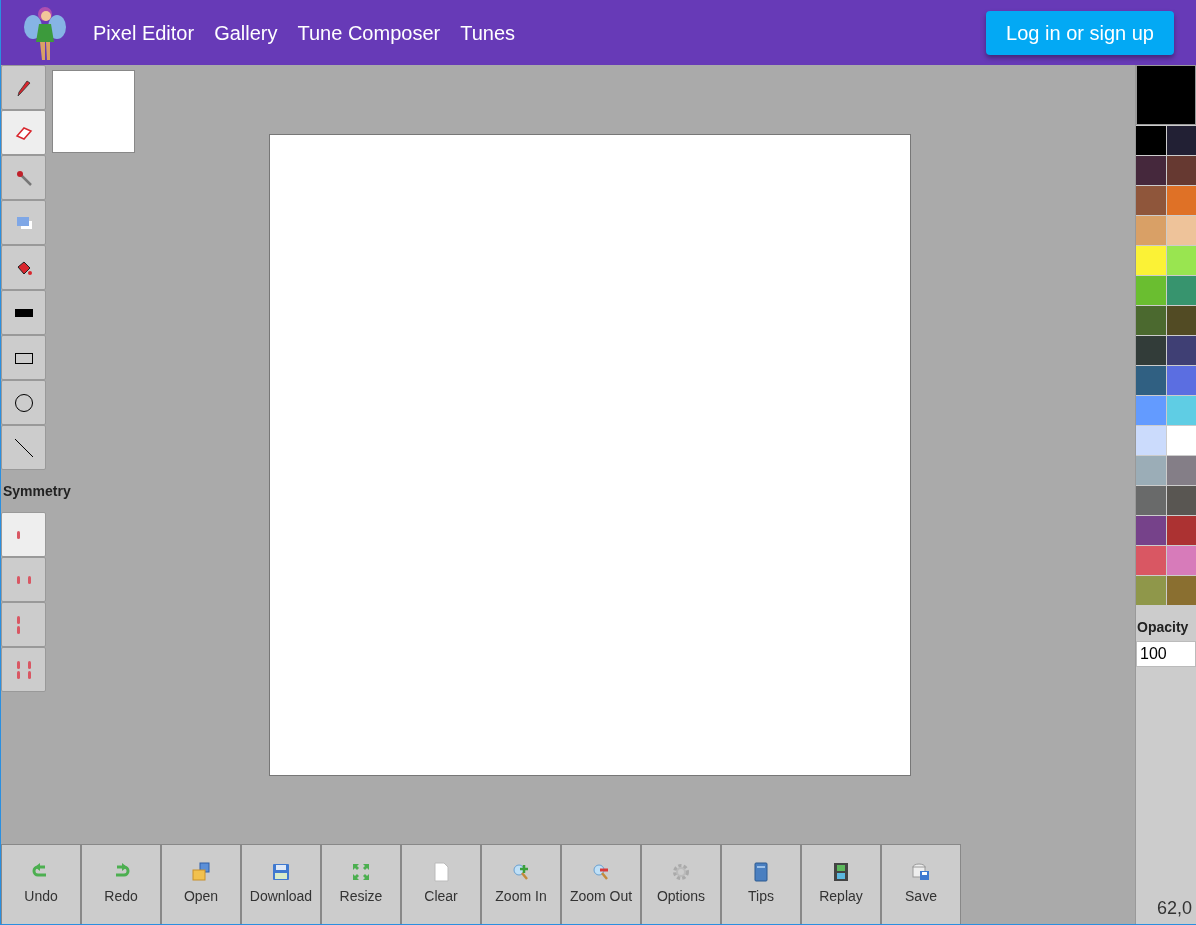 This screenshot has width=1196, height=925. I want to click on toolbar-button: Clear, so click(441, 884).